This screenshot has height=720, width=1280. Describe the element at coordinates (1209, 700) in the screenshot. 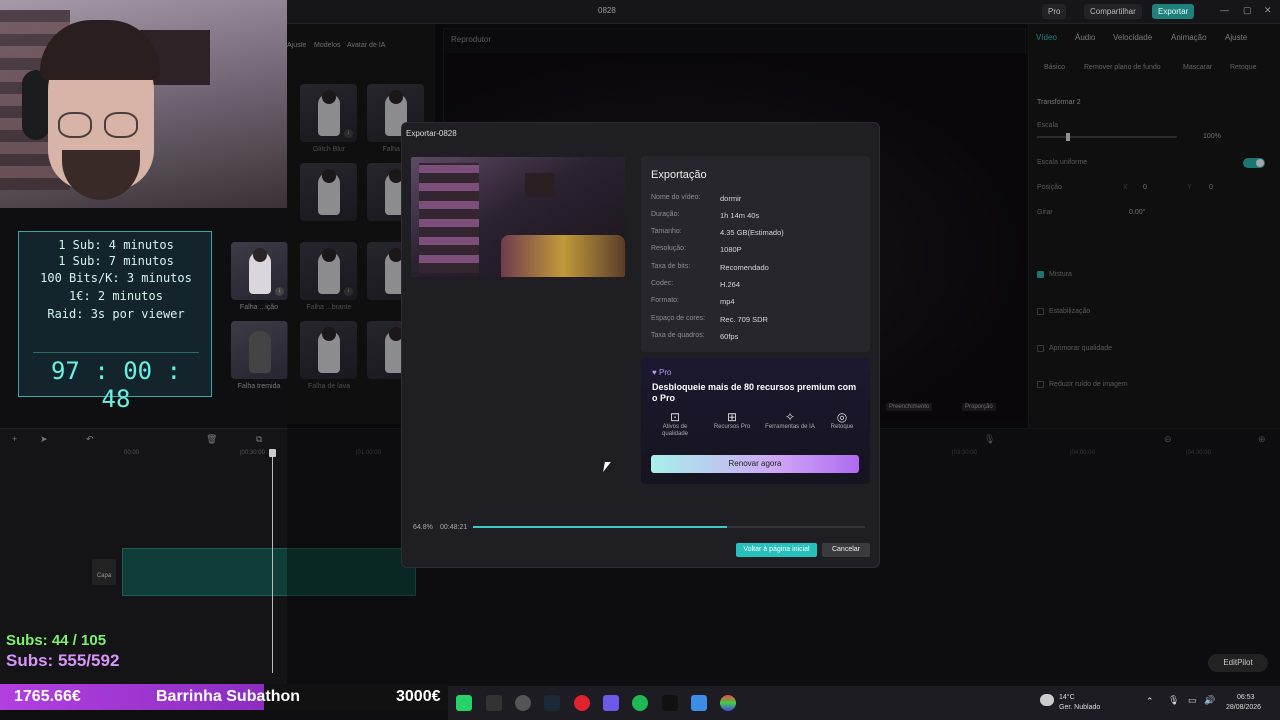

I see `volume-icon: 🔊` at that location.